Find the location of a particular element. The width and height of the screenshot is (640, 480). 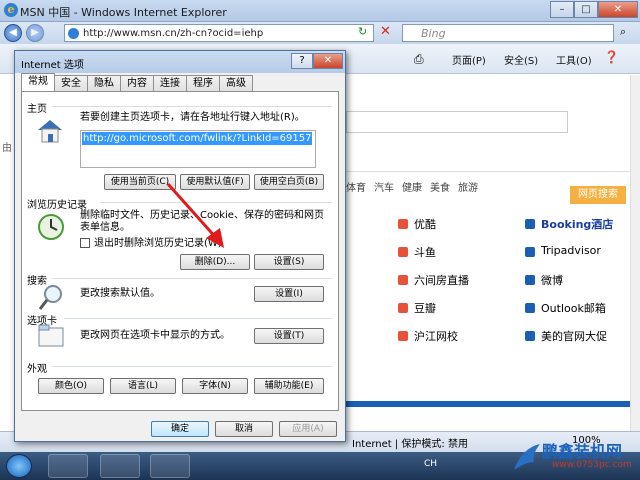

taskbar-media-icon is located at coordinates (170, 466).